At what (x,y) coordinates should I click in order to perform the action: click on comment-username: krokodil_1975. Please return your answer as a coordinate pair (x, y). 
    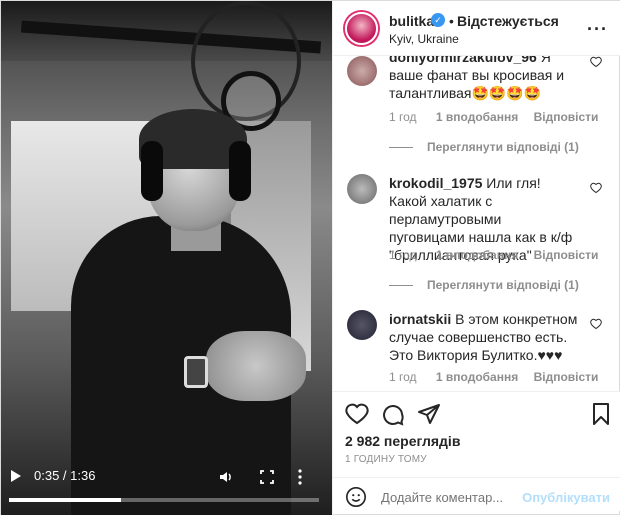
    Looking at the image, I should click on (435, 183).